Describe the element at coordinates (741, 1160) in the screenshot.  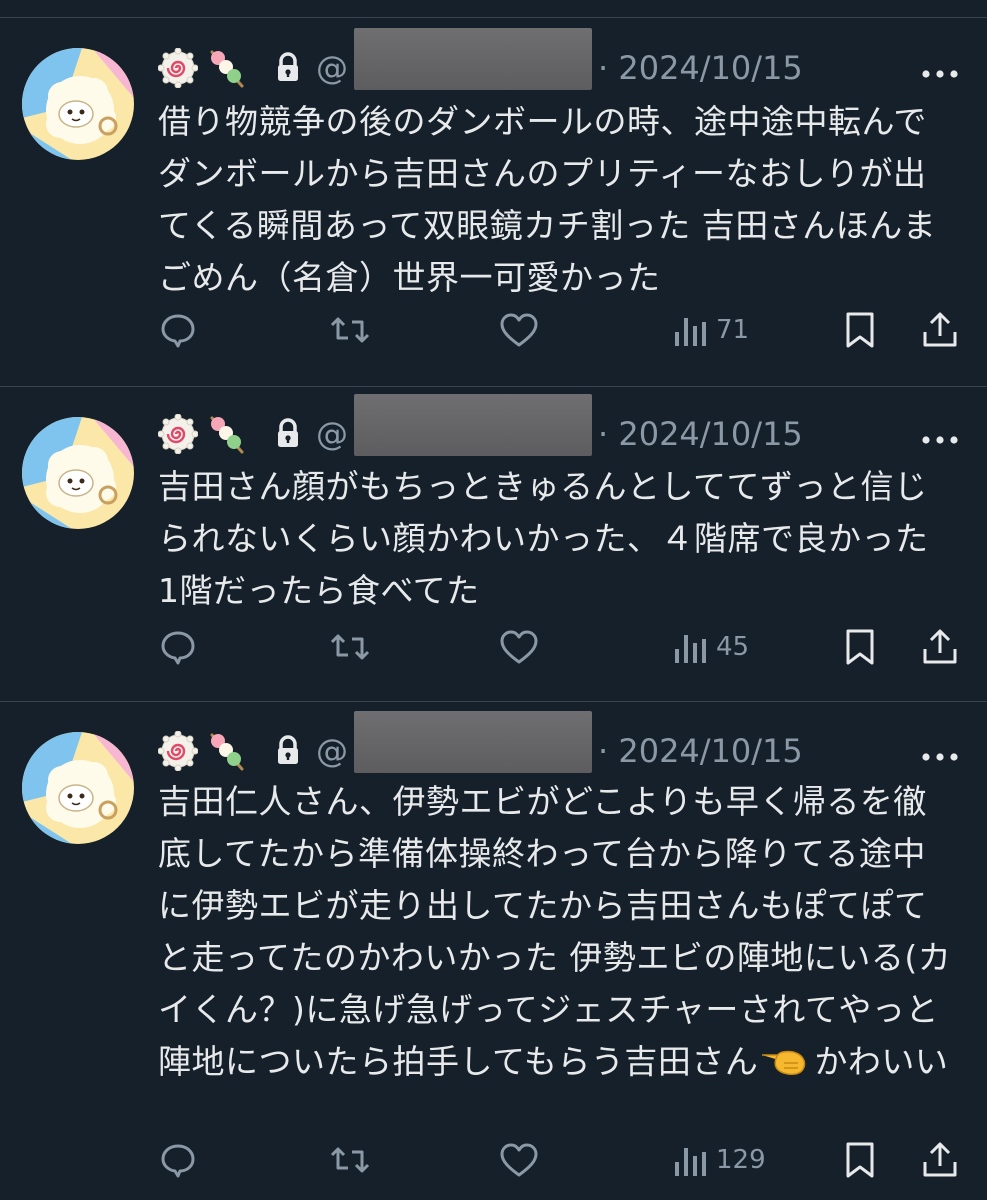
I see `views-count: 129` at that location.